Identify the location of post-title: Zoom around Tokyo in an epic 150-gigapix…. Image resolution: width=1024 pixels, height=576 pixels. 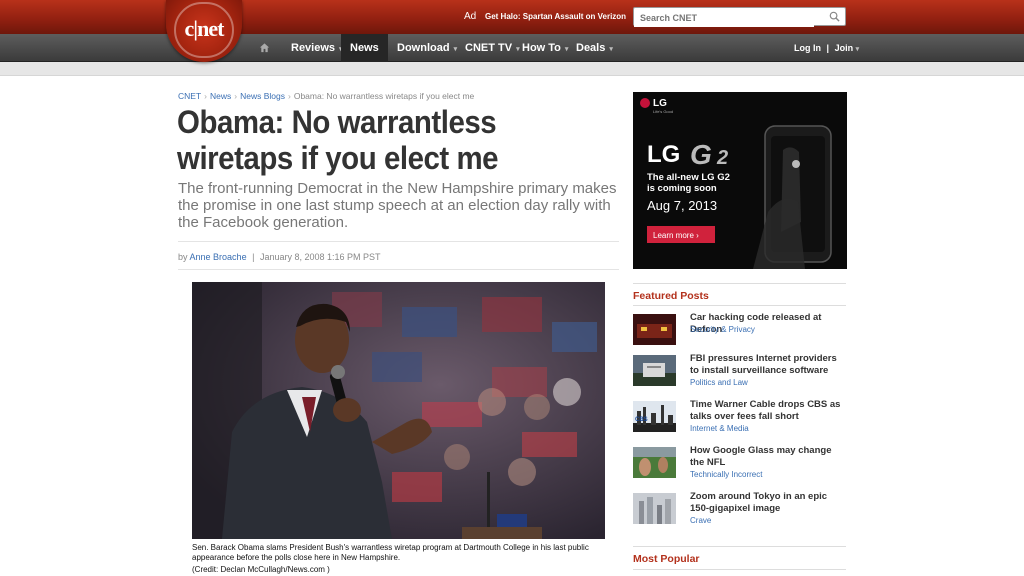
(768, 503).